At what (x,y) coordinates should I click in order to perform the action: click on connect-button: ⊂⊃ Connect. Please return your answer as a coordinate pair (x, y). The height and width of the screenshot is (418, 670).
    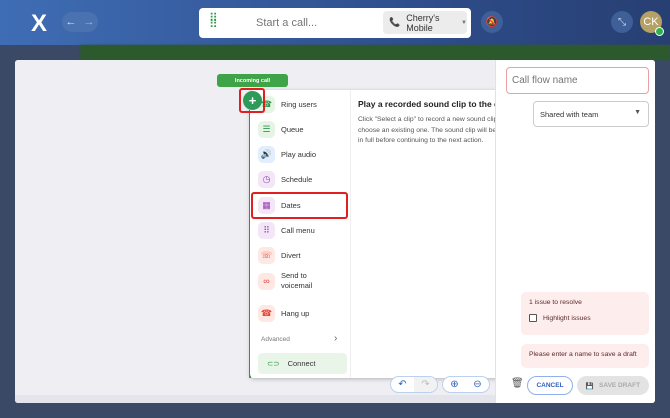
    Looking at the image, I should click on (302, 363).